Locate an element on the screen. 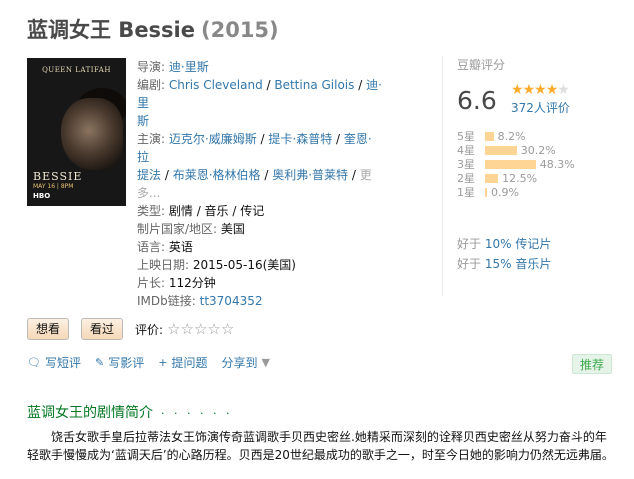 This screenshot has height=479, width=634. rating-stars: ★★★★★ is located at coordinates (540, 90).